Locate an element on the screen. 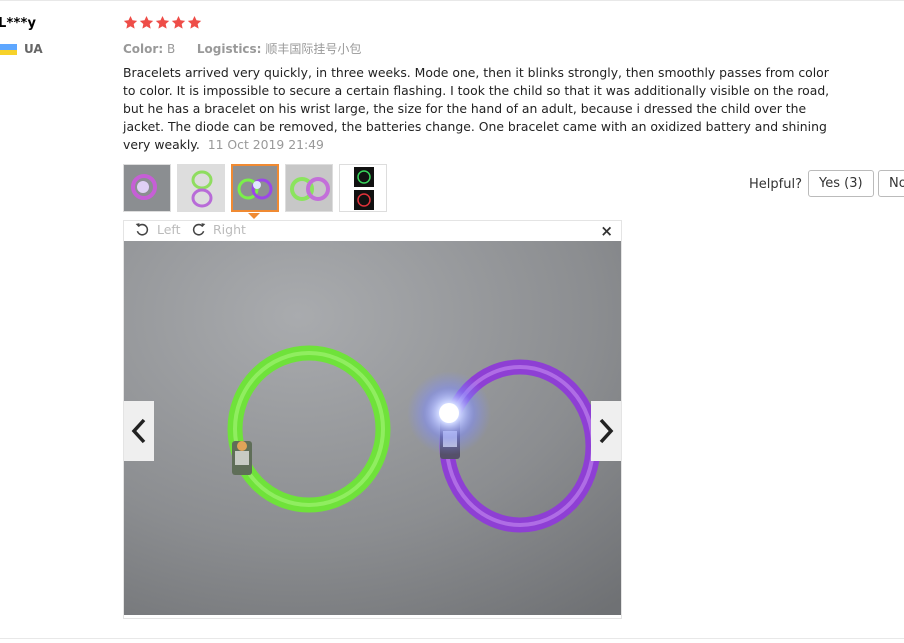 This screenshot has height=643, width=904. review-meta: Color: B Logistics: 顺丰国际挂号小包 is located at coordinates (242, 48).